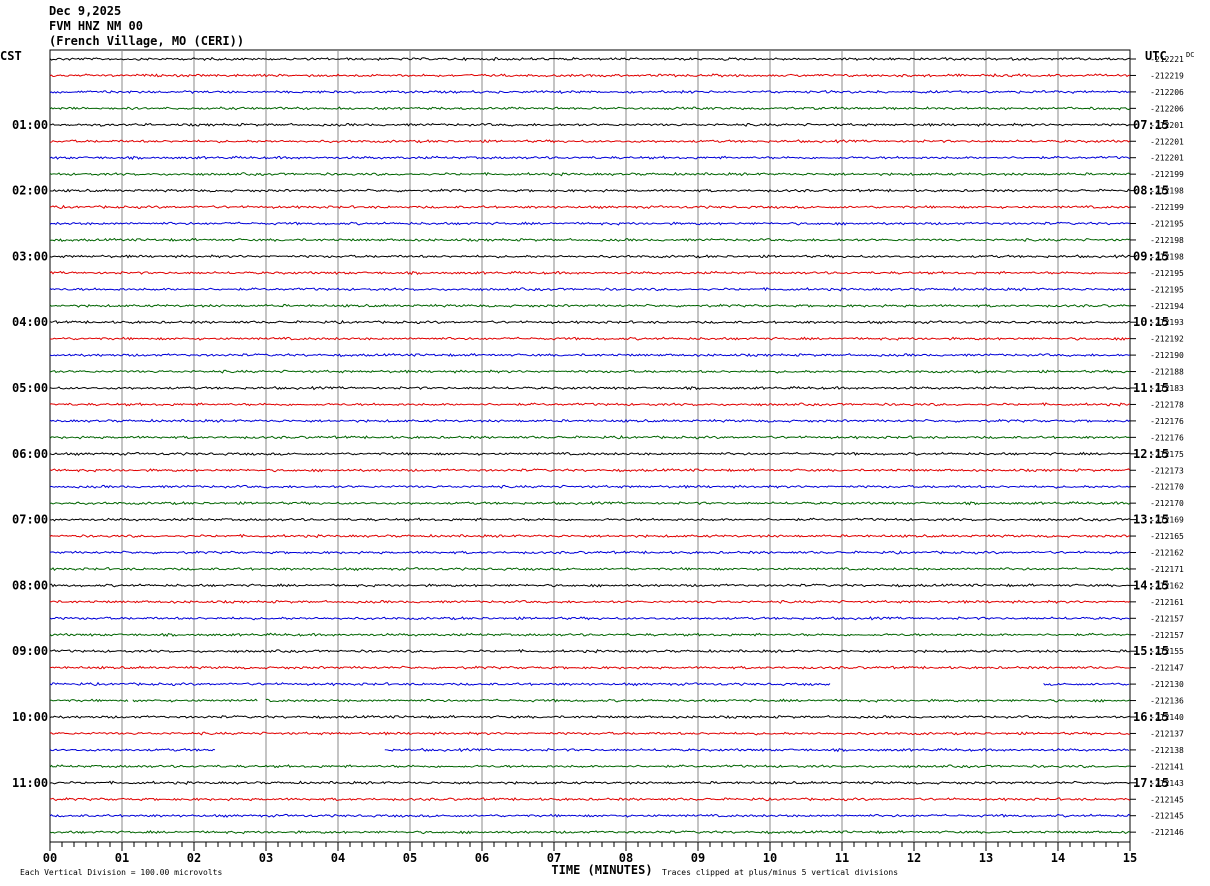  I want to click on x-tick-label: 01, so click(122, 858).